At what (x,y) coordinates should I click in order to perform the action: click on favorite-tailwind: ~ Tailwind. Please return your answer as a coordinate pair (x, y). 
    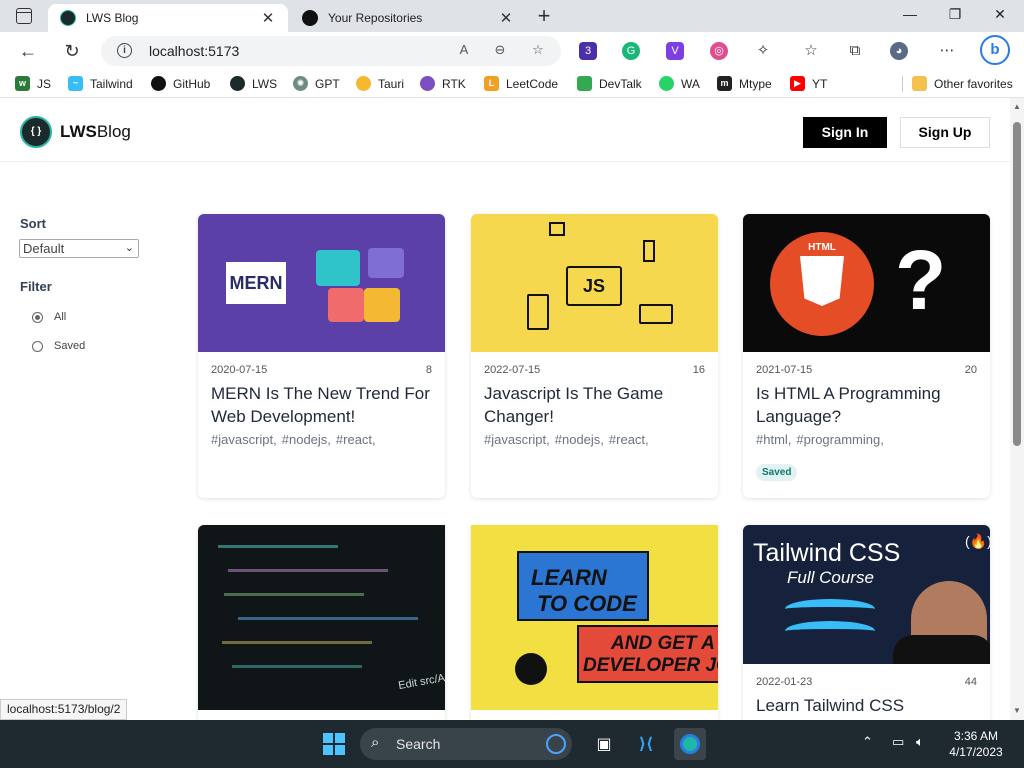
    Looking at the image, I should click on (100, 83).